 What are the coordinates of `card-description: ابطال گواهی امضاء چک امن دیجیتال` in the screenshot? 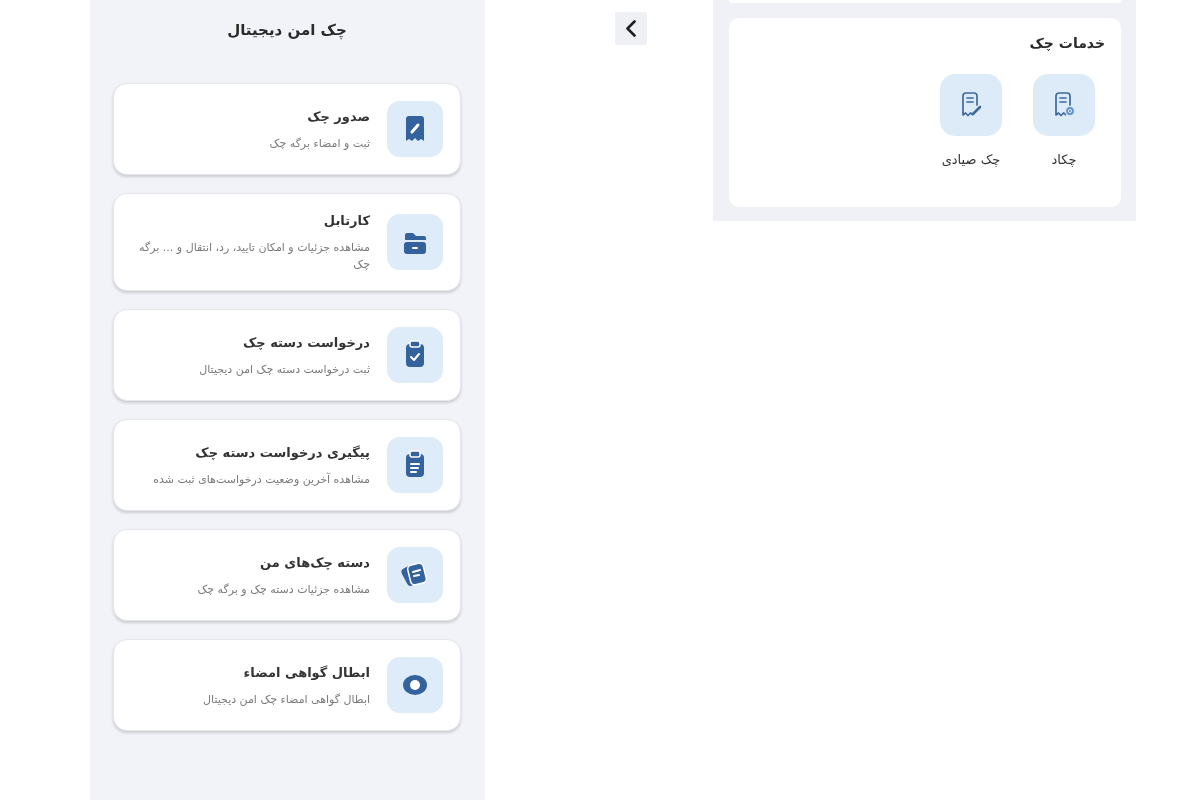 It's located at (286, 699).